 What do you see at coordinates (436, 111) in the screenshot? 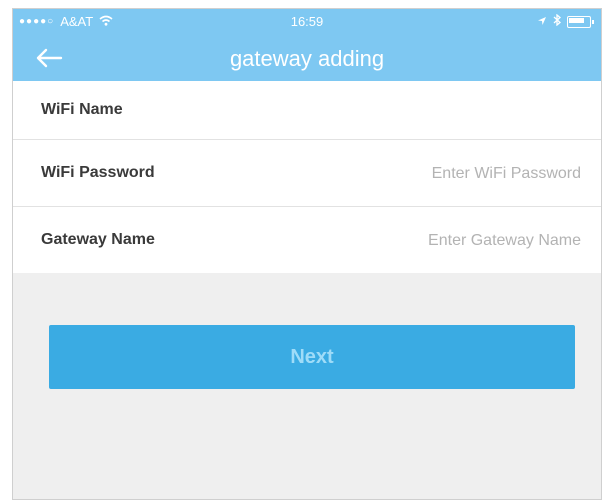
I see `wifi-name-input` at bounding box center [436, 111].